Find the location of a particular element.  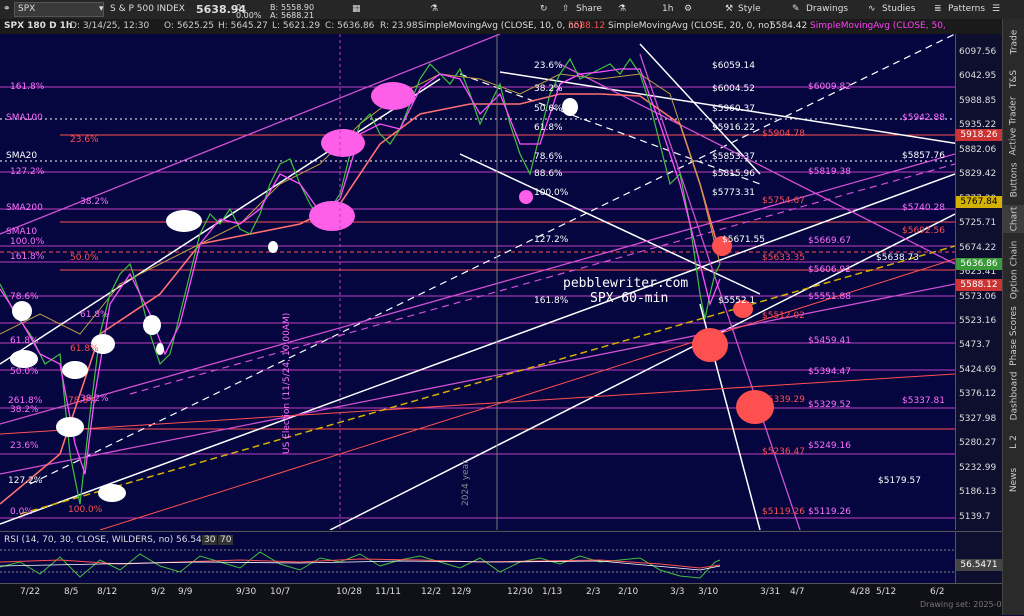

share-icon: ⇧ is located at coordinates (566, 9).